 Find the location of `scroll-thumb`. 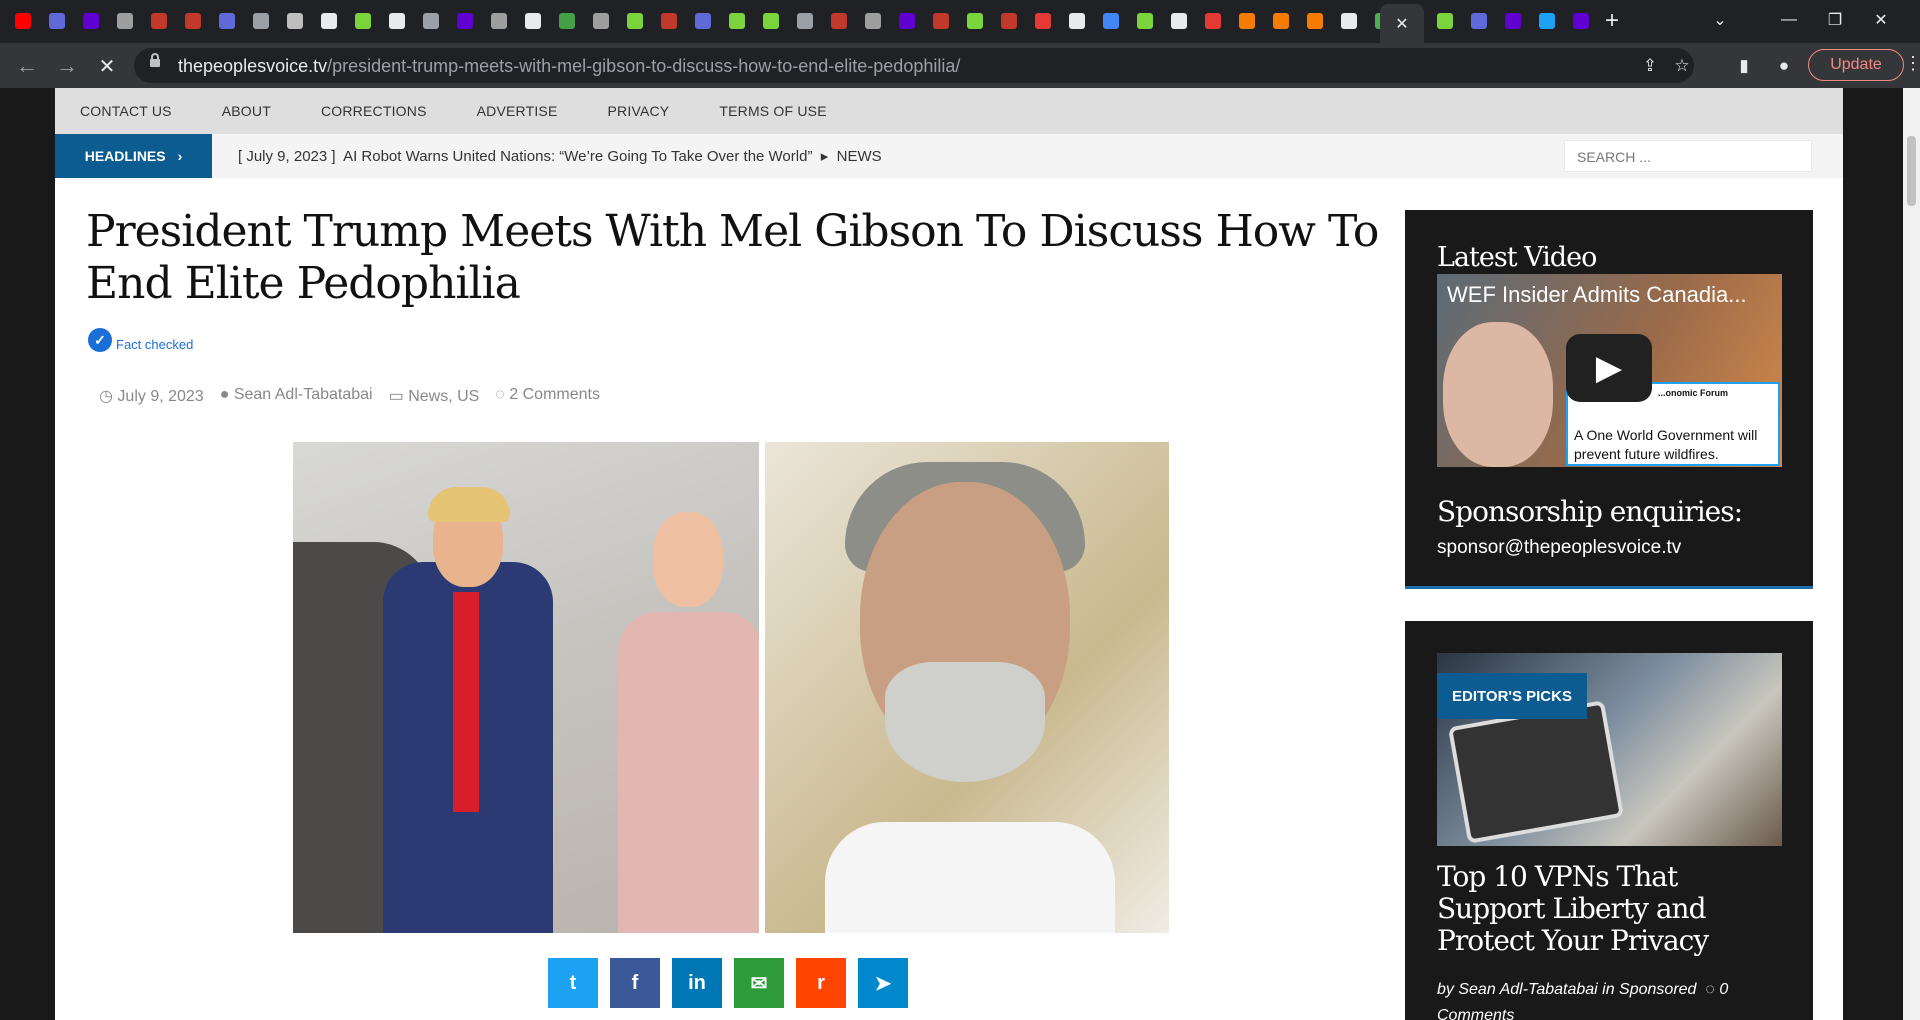

scroll-thumb is located at coordinates (1911, 171).